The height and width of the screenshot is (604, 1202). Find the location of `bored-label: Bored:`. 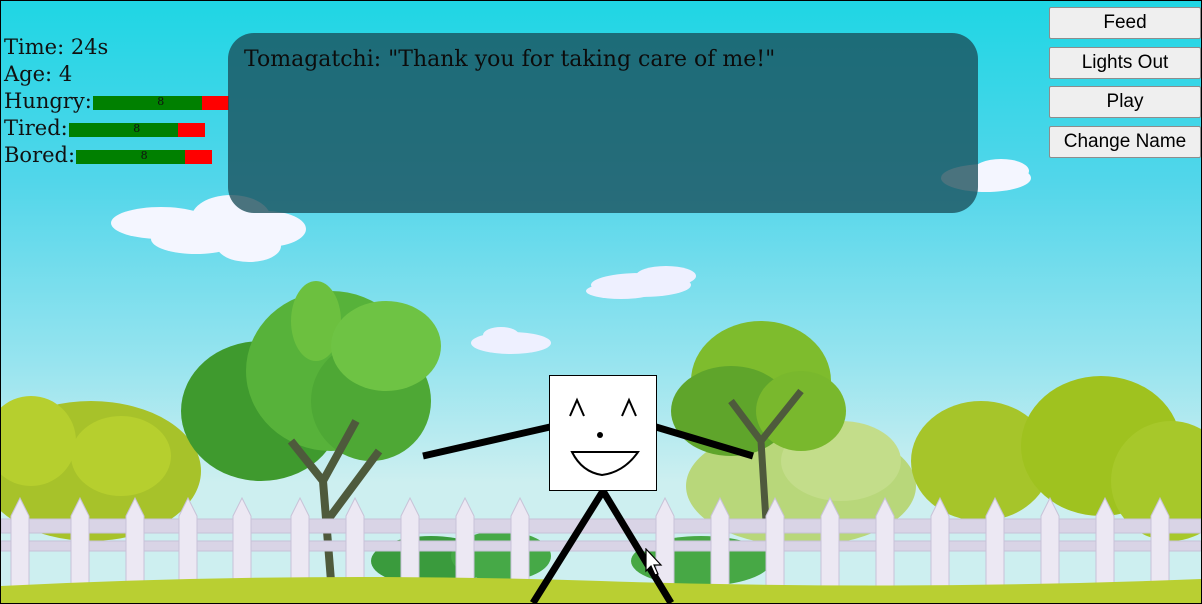

bored-label: Bored: is located at coordinates (40, 155).